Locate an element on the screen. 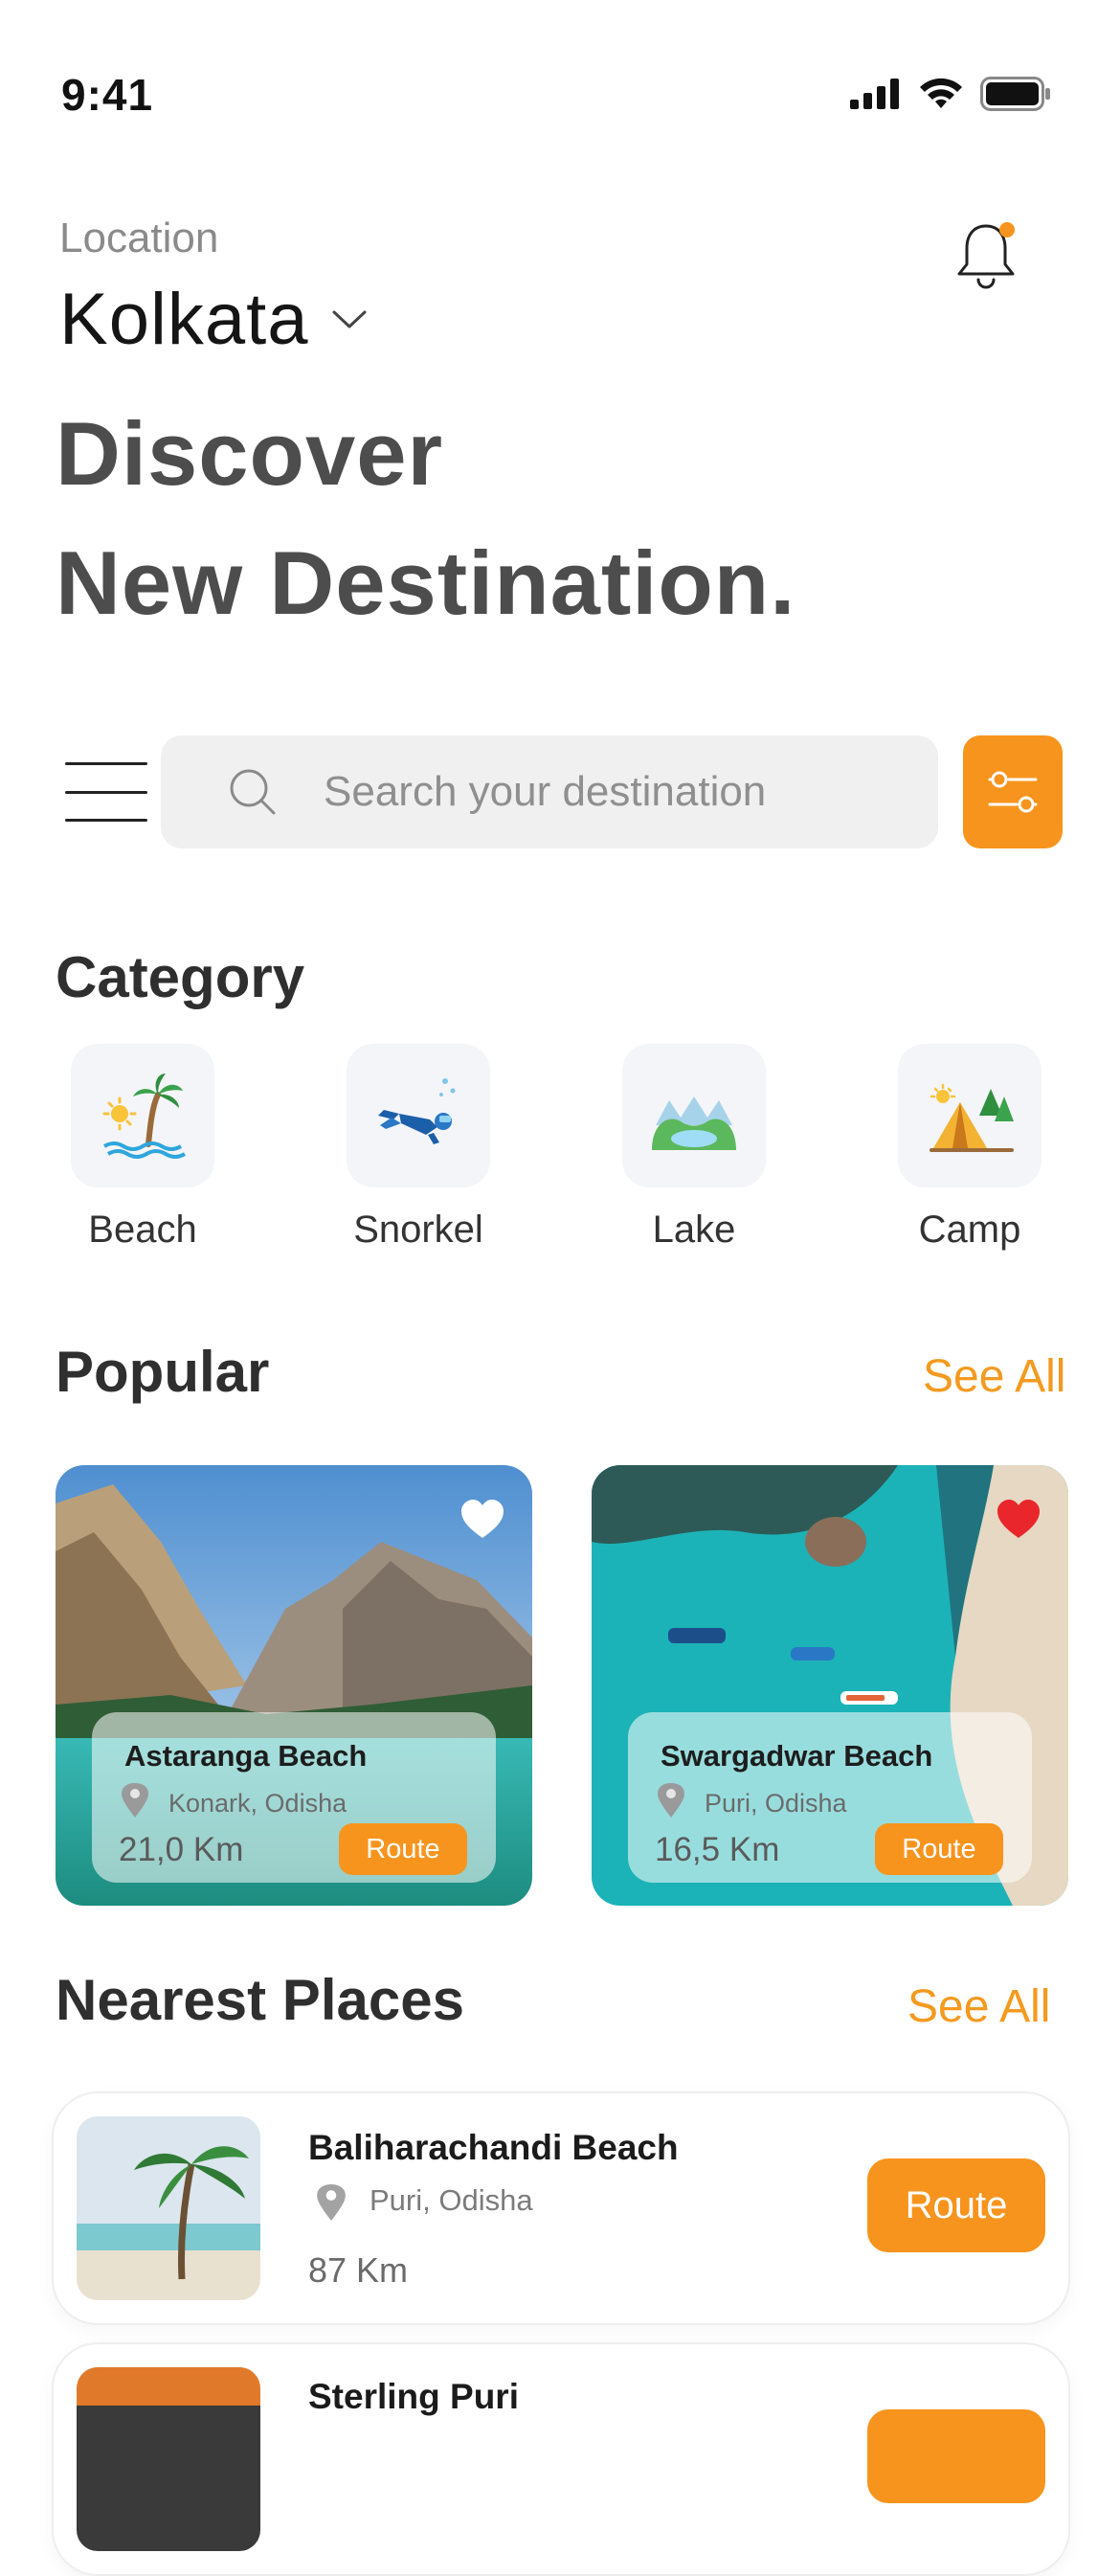 This screenshot has height=2576, width=1120. sunset-sea-image is located at coordinates (169, 2459).